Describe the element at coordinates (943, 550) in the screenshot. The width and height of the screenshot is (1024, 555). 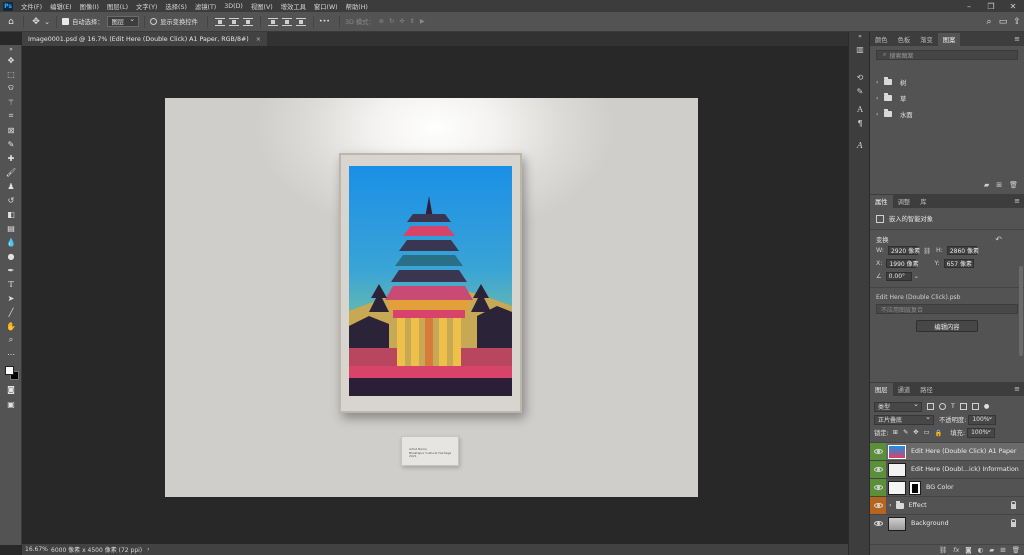
I see `link-layers-icon: ⛓` at that location.